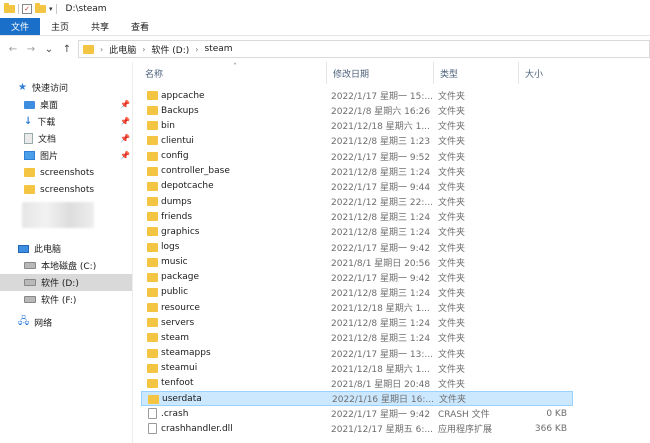 The image size is (650, 443). What do you see at coordinates (465, 430) in the screenshot?
I see `file-type: 应用程序扩展` at bounding box center [465, 430].